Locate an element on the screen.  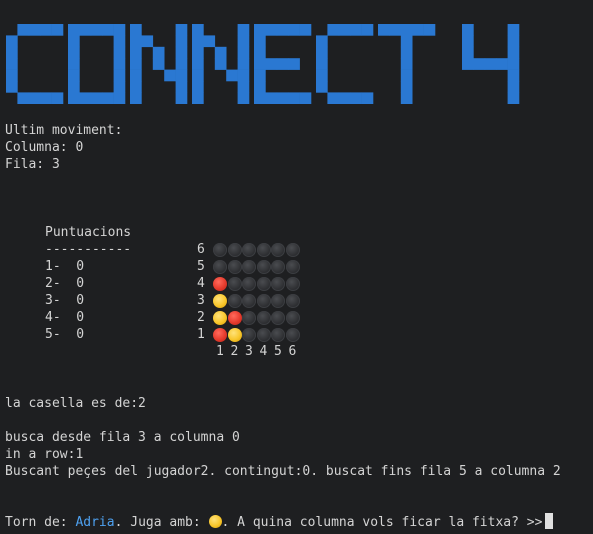
yellow-disc-icon is located at coordinates (215, 521).